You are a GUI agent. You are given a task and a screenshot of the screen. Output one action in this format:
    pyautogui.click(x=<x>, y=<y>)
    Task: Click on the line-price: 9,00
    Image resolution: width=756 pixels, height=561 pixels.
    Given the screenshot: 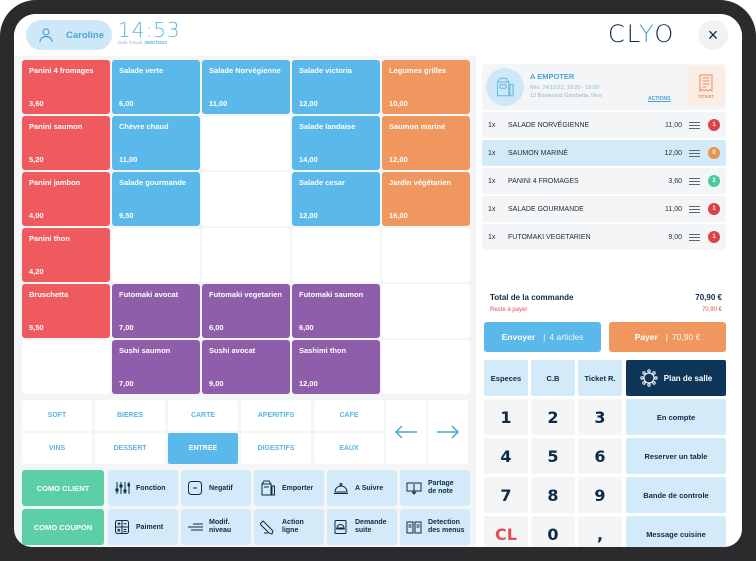 What is the action you would take?
    pyautogui.click(x=675, y=237)
    